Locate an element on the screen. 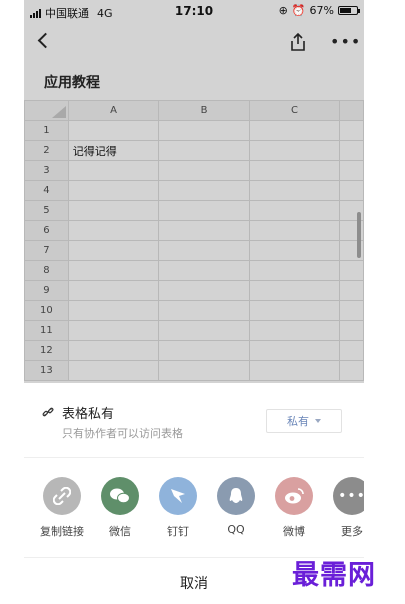 The height and width of the screenshot is (604, 405). share-wechat: 微信 is located at coordinates (120, 508).